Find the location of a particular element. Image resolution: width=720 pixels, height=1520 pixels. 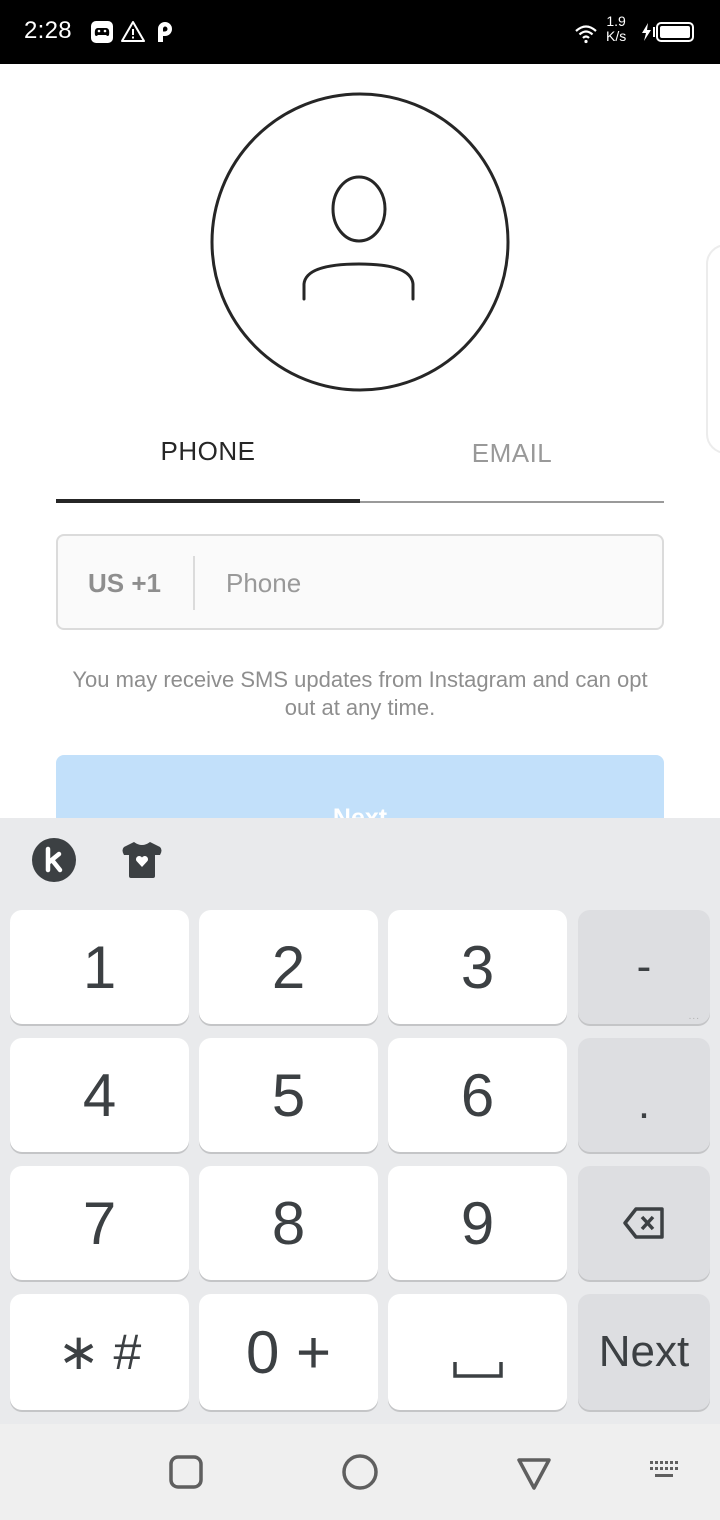

back-triangle-icon is located at coordinates (534, 1472).